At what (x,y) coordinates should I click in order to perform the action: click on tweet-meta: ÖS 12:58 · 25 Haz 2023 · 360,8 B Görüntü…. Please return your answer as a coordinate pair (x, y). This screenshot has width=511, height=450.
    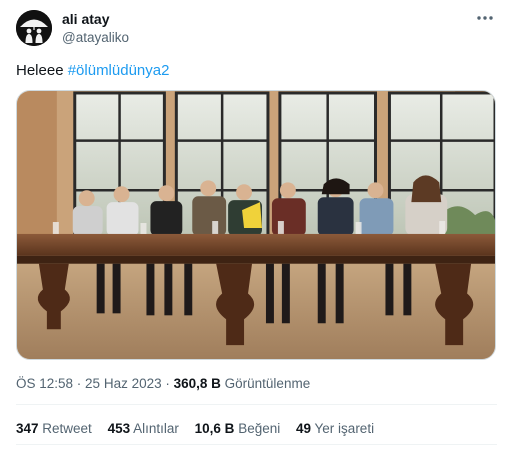
    Looking at the image, I should click on (163, 383).